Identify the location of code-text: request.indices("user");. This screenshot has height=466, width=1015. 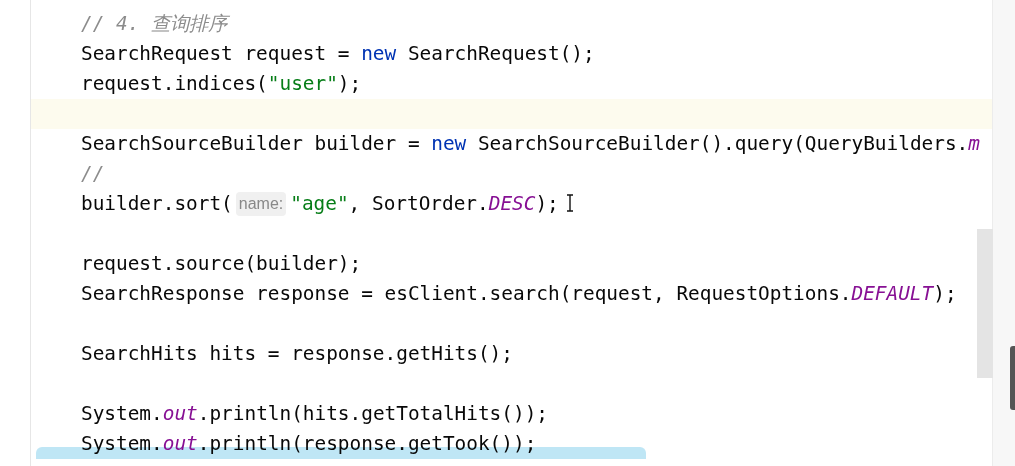
(221, 84).